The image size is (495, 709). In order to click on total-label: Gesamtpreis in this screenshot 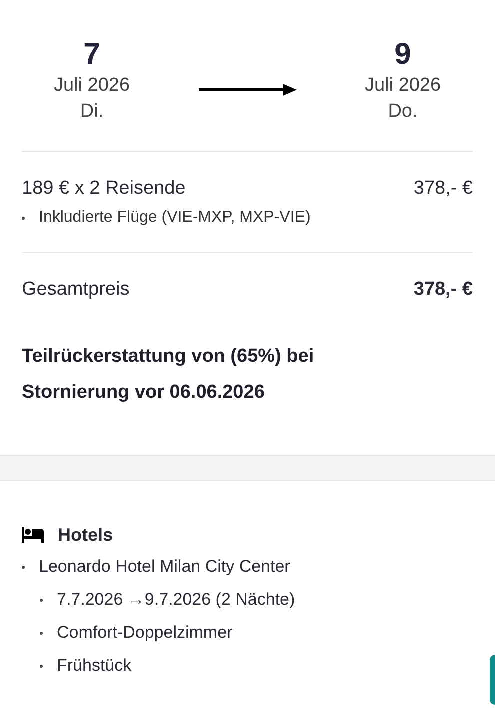, I will do `click(76, 290)`.